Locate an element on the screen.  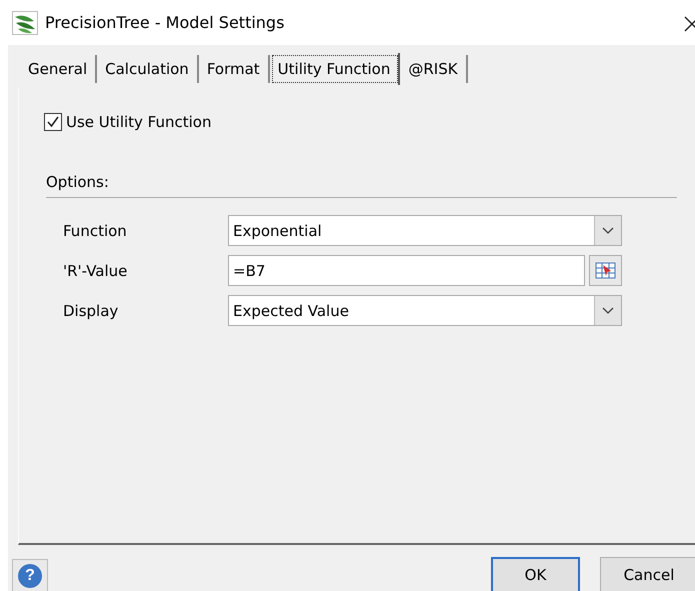
tab: Calculation is located at coordinates (148, 69).